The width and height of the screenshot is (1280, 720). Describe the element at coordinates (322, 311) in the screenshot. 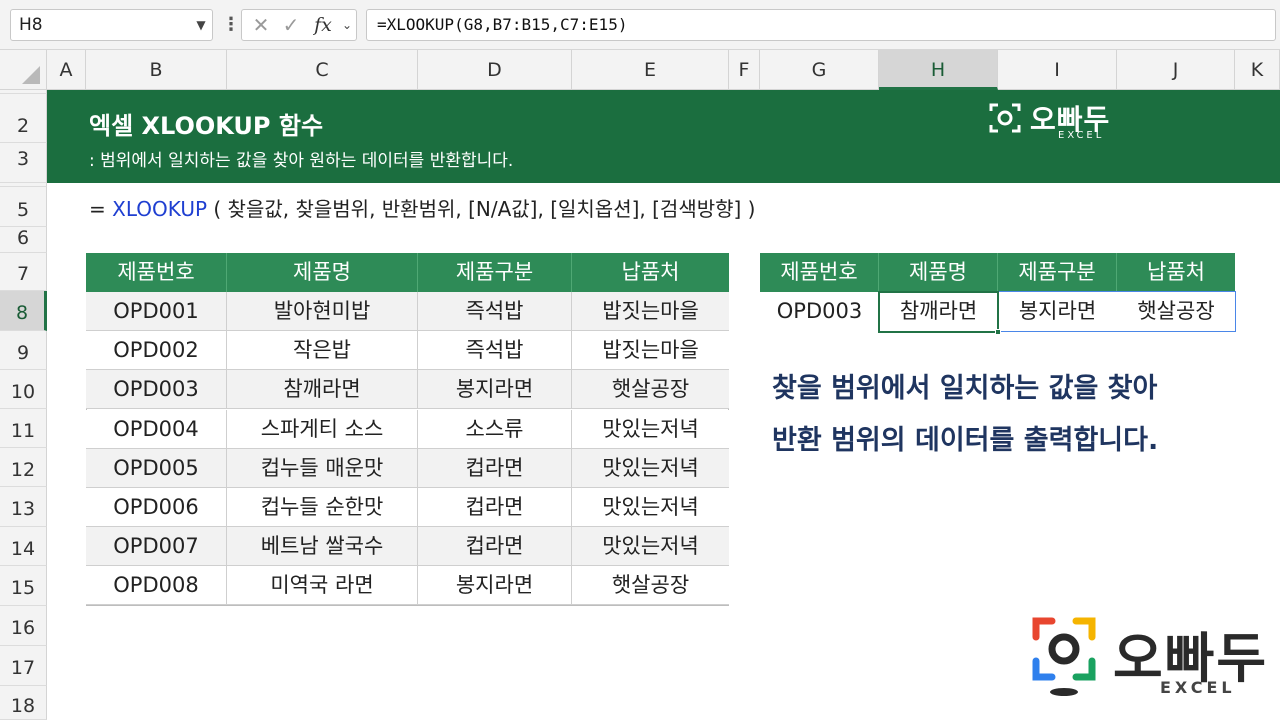

I see `table-cell: 발아현미밥` at that location.